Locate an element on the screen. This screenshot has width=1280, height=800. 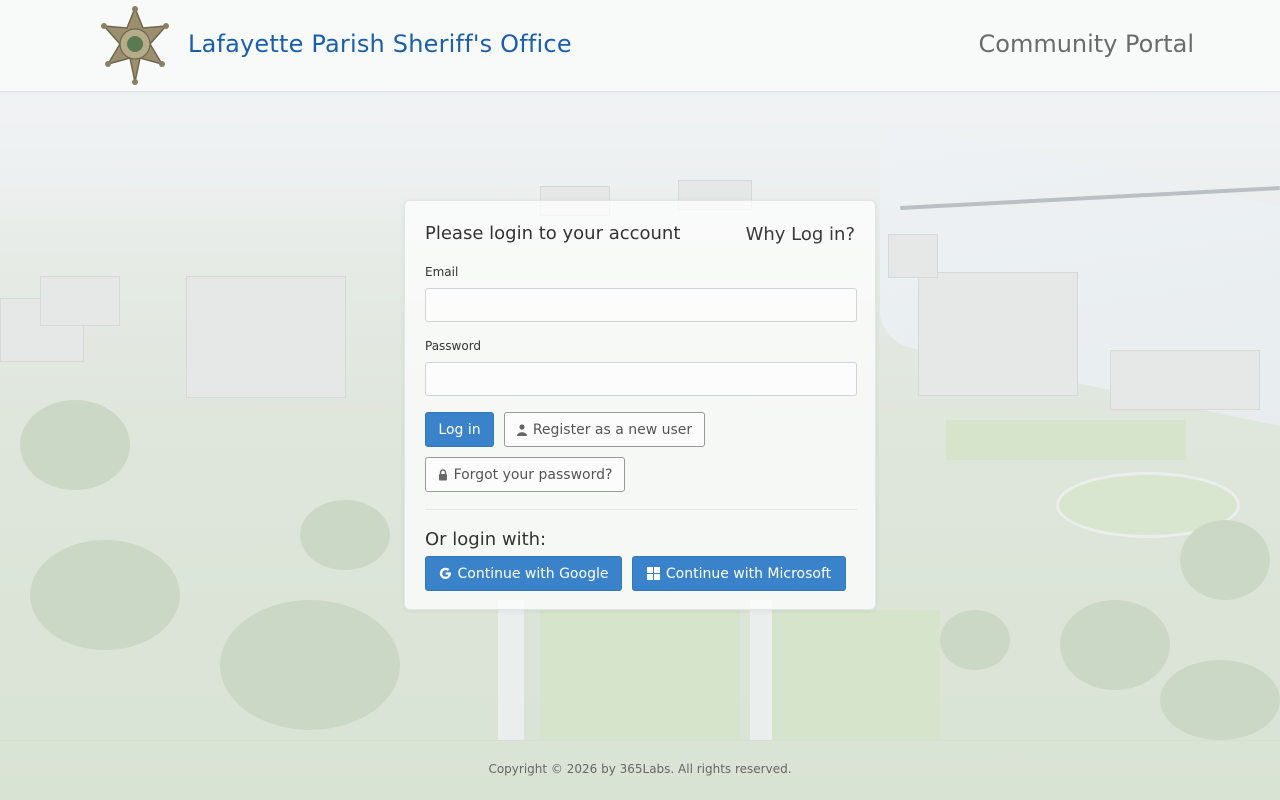
register-button: Register as a new user is located at coordinates (604, 429).